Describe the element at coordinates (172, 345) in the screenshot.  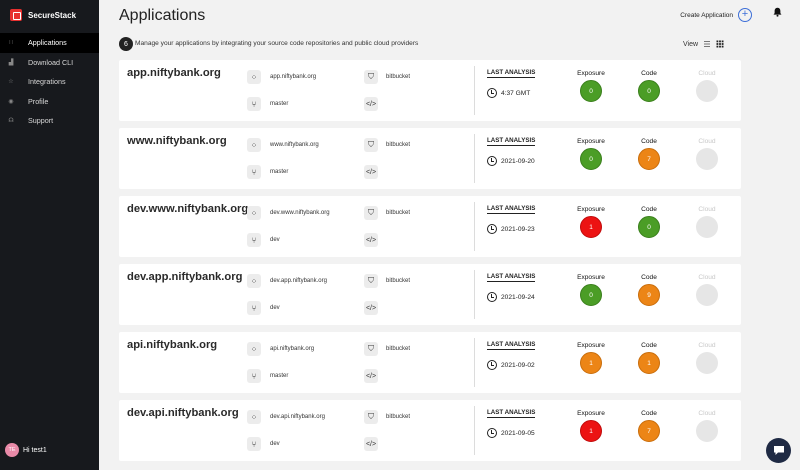
I see `application-name: api.niftybank.org` at that location.